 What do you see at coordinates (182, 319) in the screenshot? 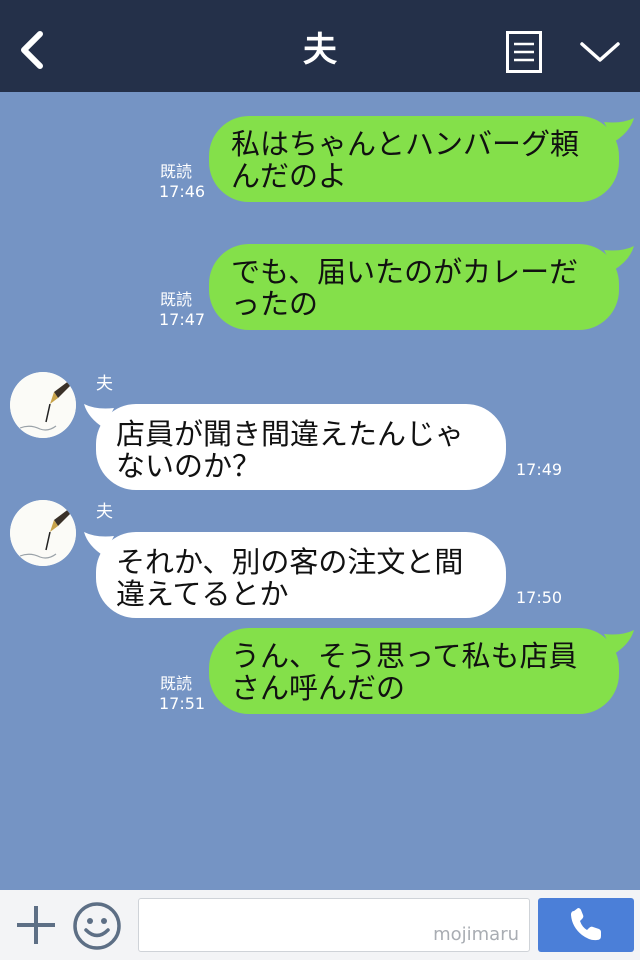
I see `message-time: 17:47` at bounding box center [182, 319].